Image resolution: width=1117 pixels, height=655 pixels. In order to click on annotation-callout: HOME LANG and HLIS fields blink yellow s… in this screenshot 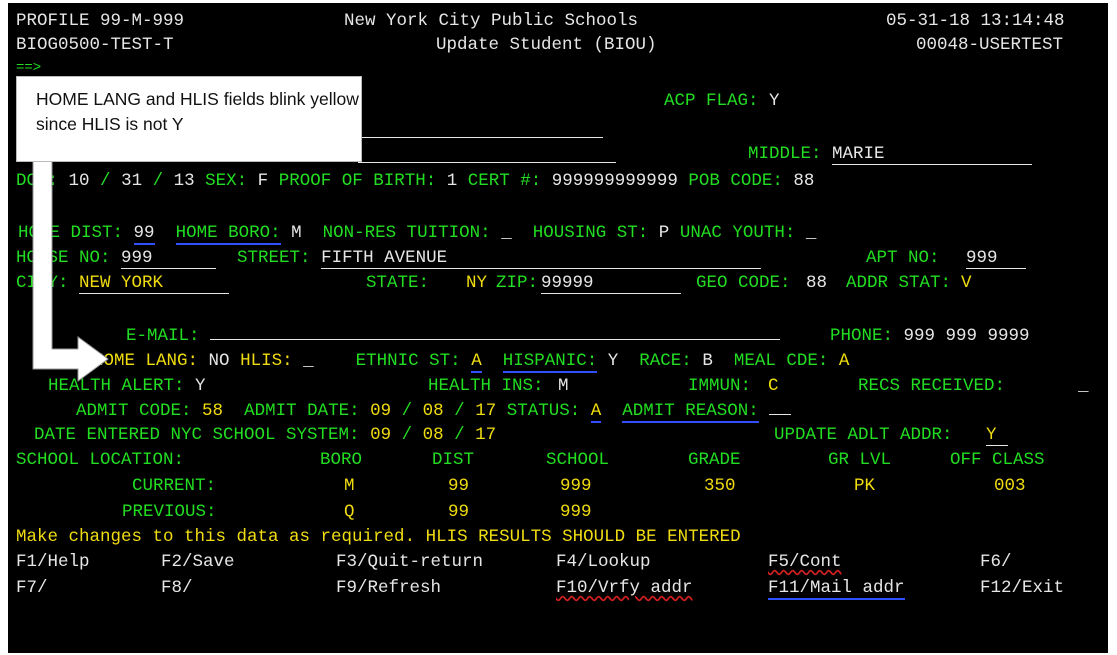, I will do `click(189, 119)`.